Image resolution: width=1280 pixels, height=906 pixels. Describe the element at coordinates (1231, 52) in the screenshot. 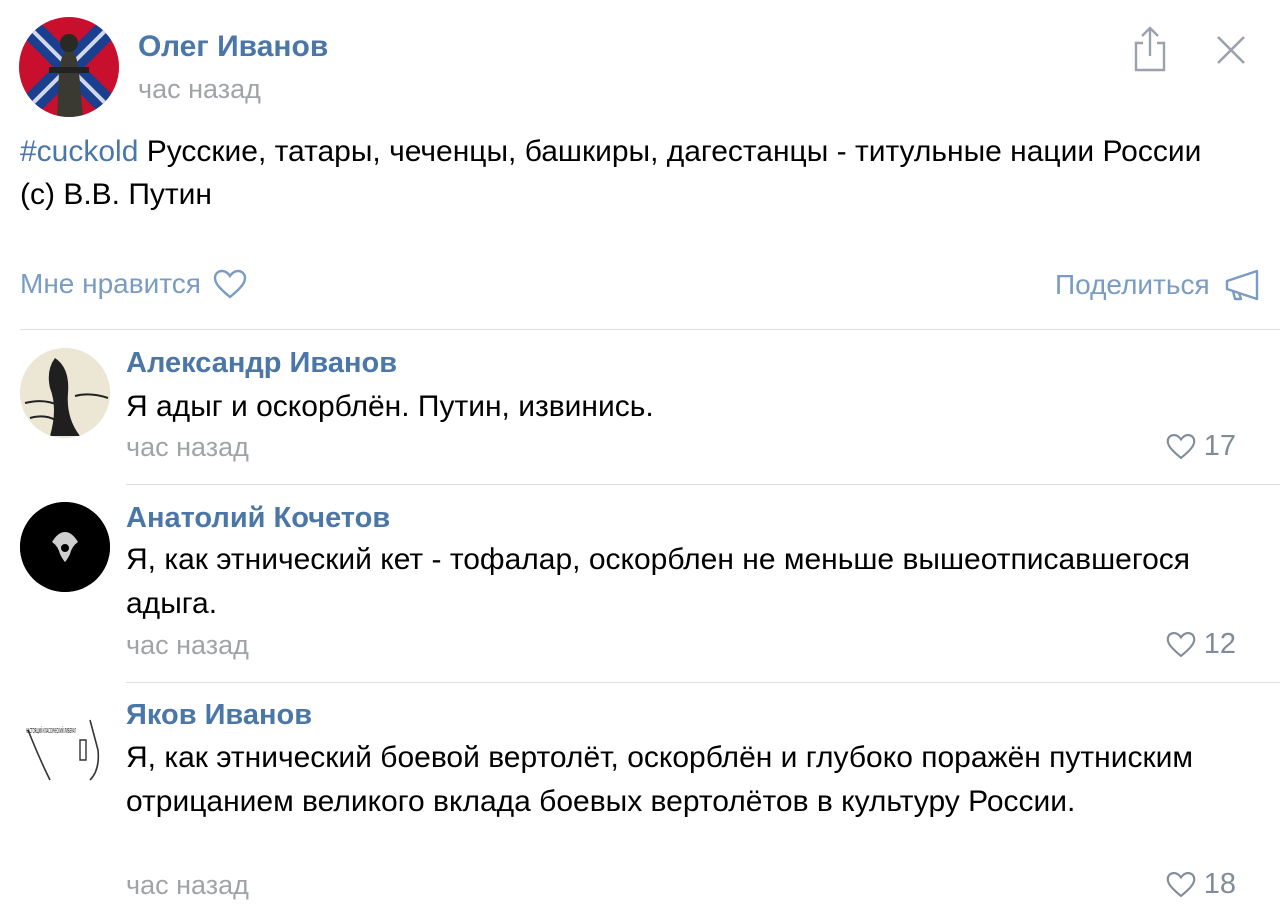

I see `close-icon` at that location.